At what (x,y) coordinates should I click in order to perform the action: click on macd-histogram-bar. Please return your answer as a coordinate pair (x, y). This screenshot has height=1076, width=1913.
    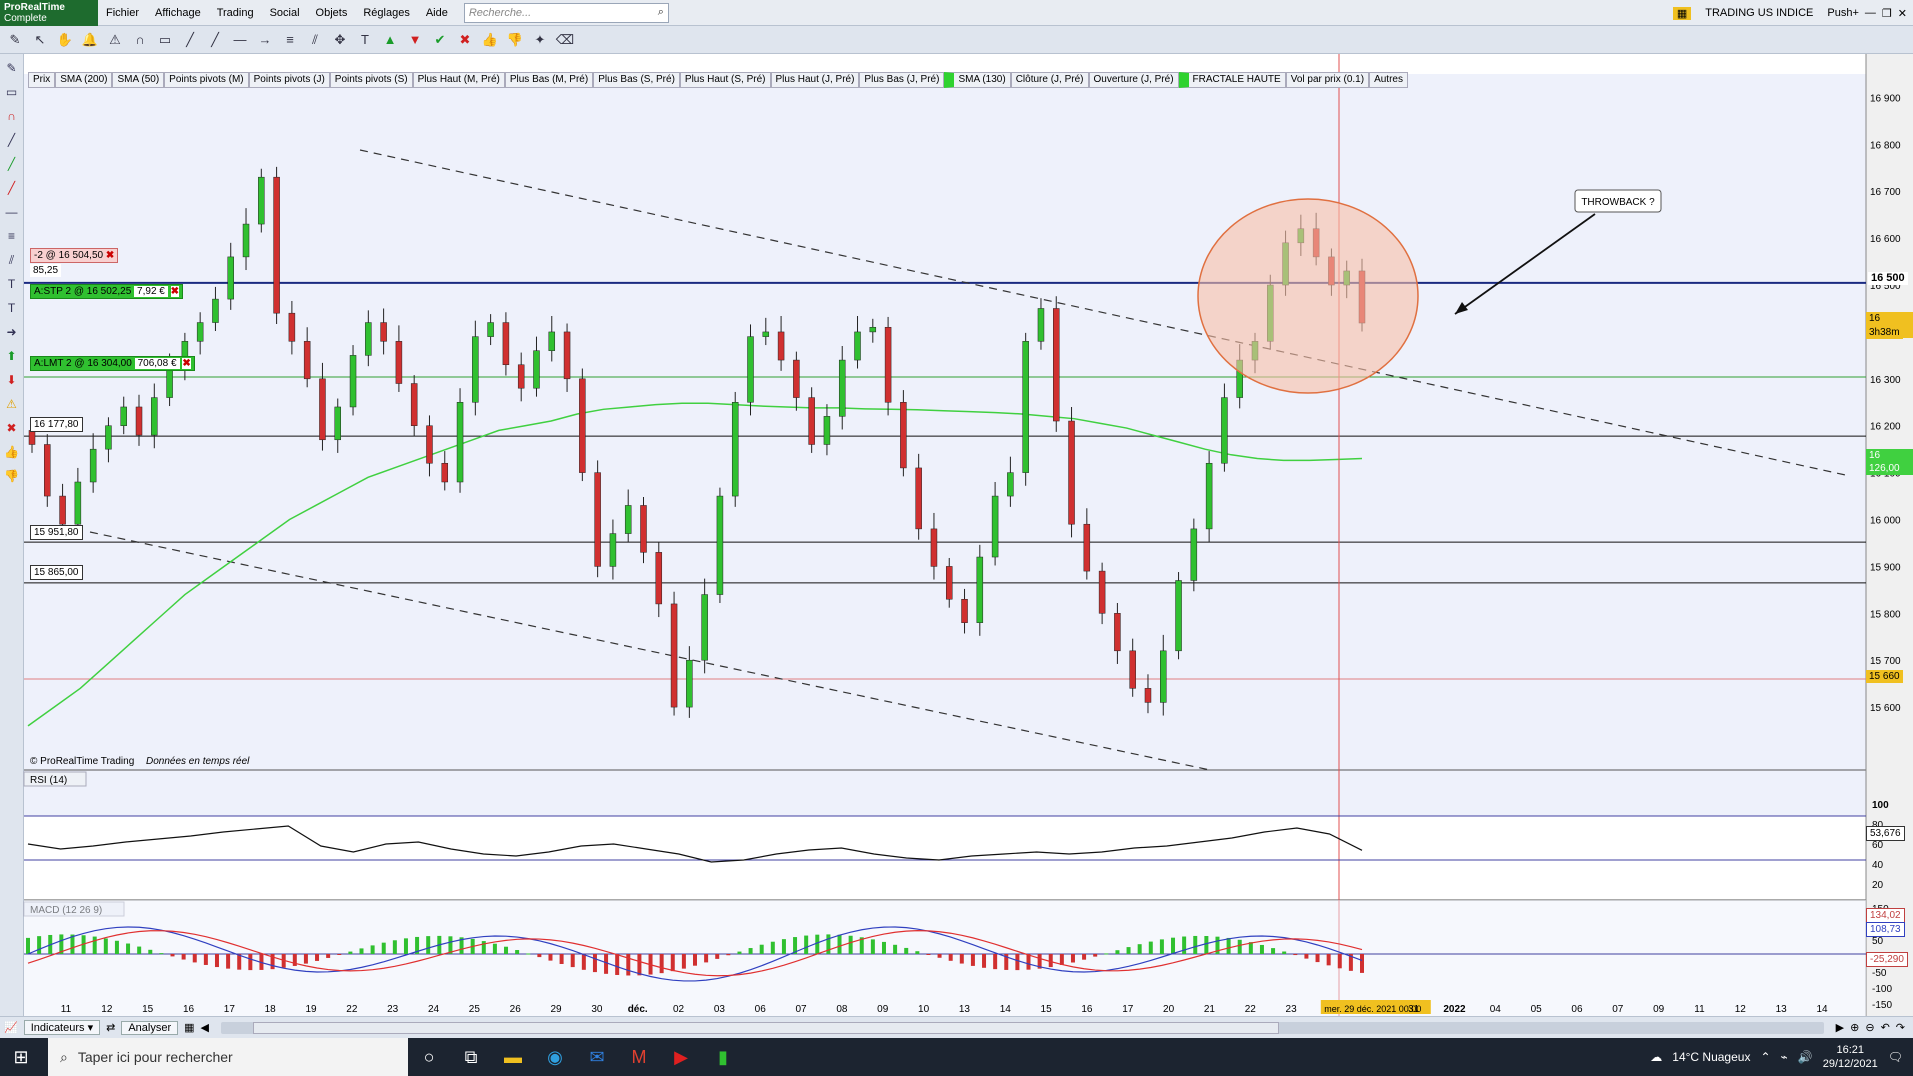
    Looking at the image, I should click on (517, 952).